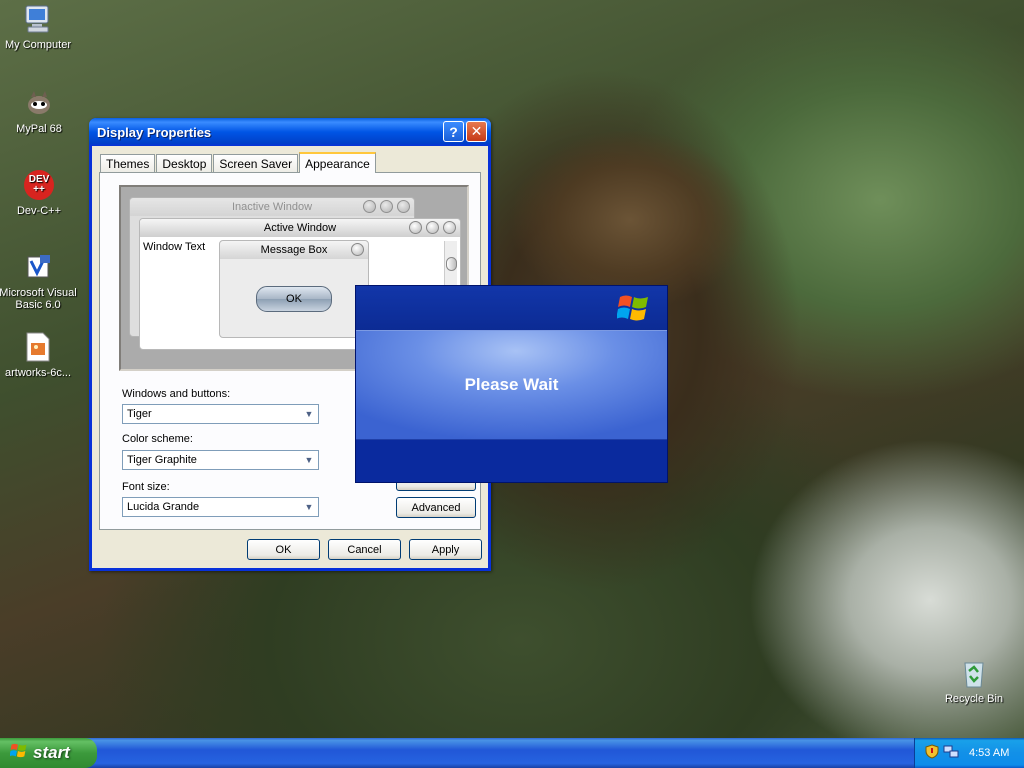  Describe the element at coordinates (974, 673) in the screenshot. I see `recycle-bin-icon` at that location.